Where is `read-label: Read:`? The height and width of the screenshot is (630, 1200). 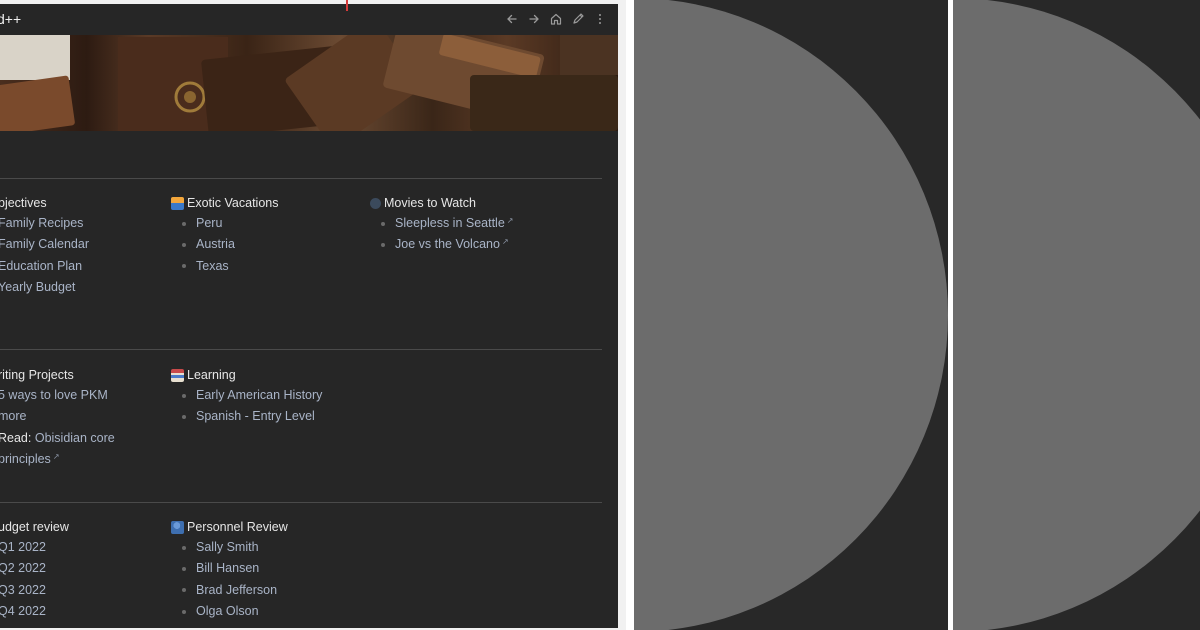
read-label: Read: is located at coordinates (16, 437).